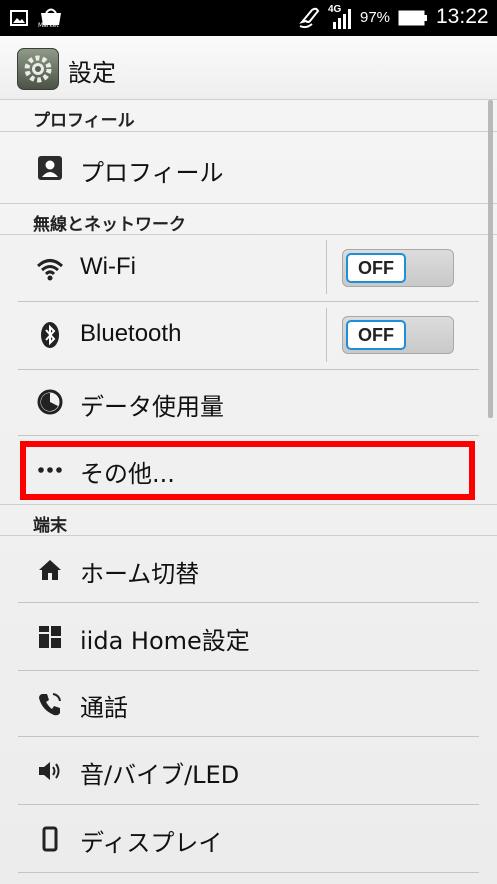 Image resolution: width=497 pixels, height=884 pixels. Describe the element at coordinates (248, 219) in the screenshot. I see `section-header-wireless: 無線とネットワーク` at that location.